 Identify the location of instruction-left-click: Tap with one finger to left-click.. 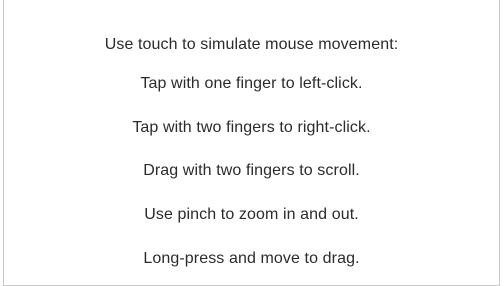
(251, 83).